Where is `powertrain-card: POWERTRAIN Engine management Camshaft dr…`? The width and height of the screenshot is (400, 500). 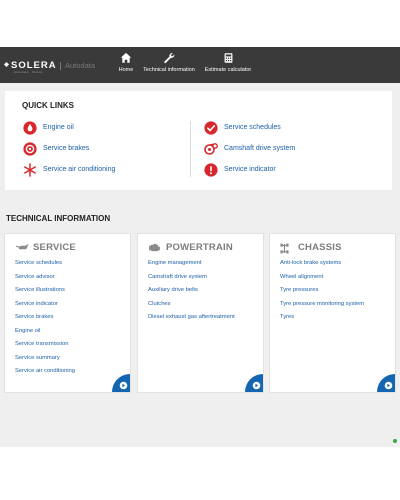 powertrain-card: POWERTRAIN Engine management Camshaft dr… is located at coordinates (200, 313).